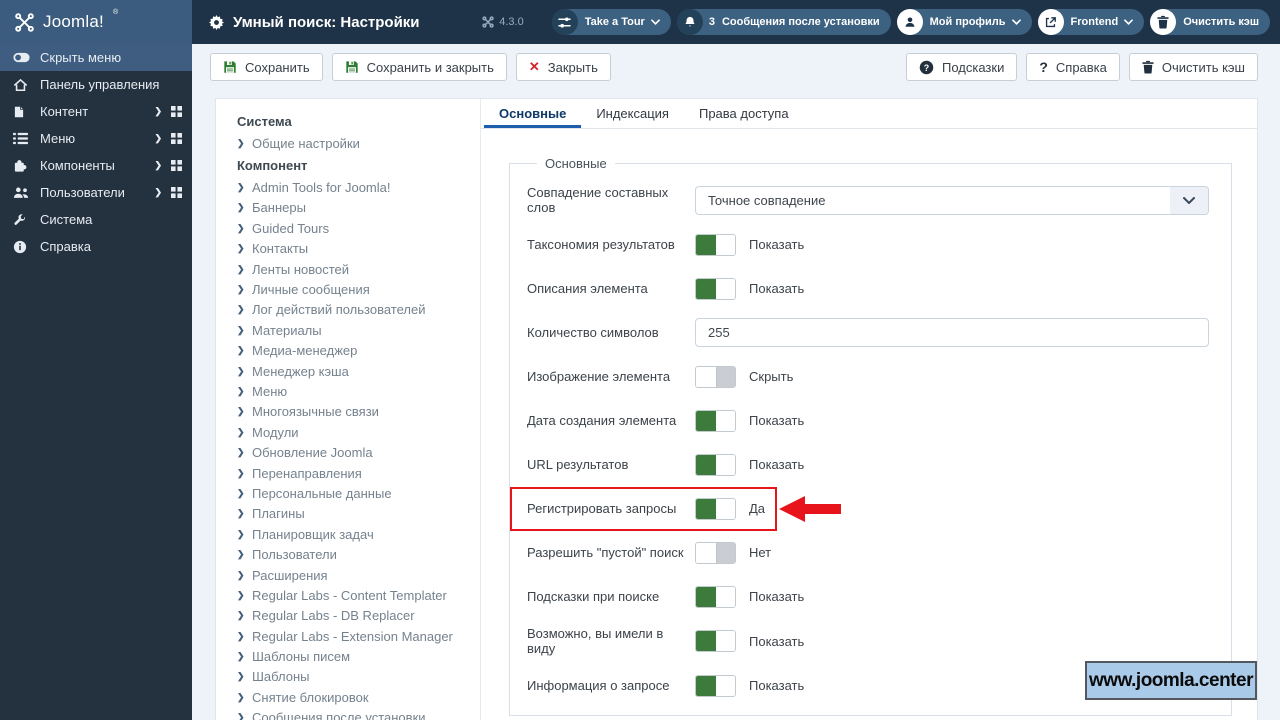 This screenshot has height=720, width=1280. I want to click on tab-general: Основные, so click(532, 113).